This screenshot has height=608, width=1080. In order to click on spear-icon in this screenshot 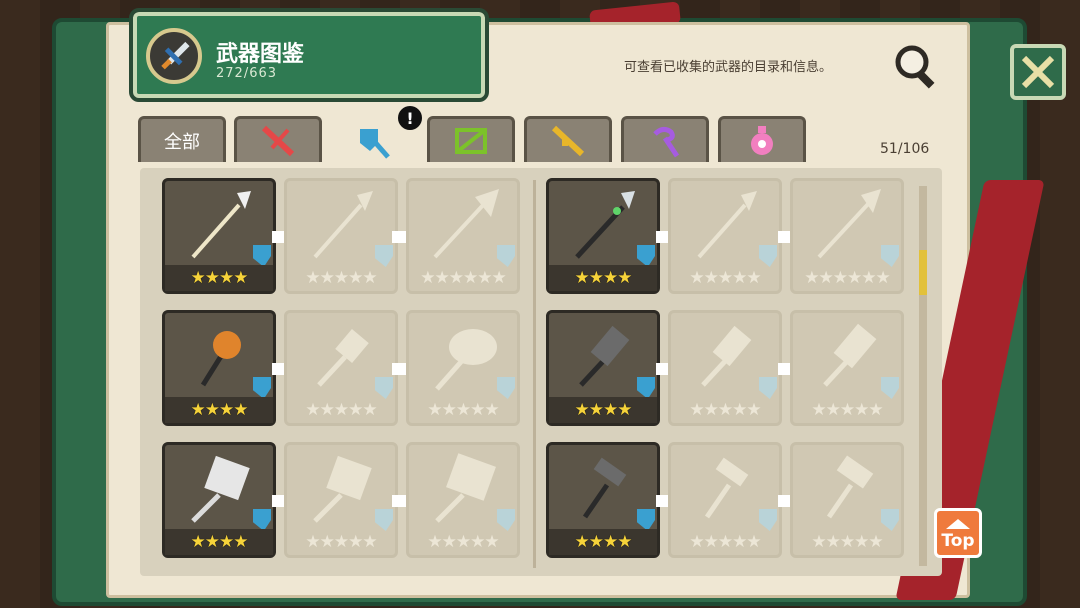, I will do `click(221, 225)`.